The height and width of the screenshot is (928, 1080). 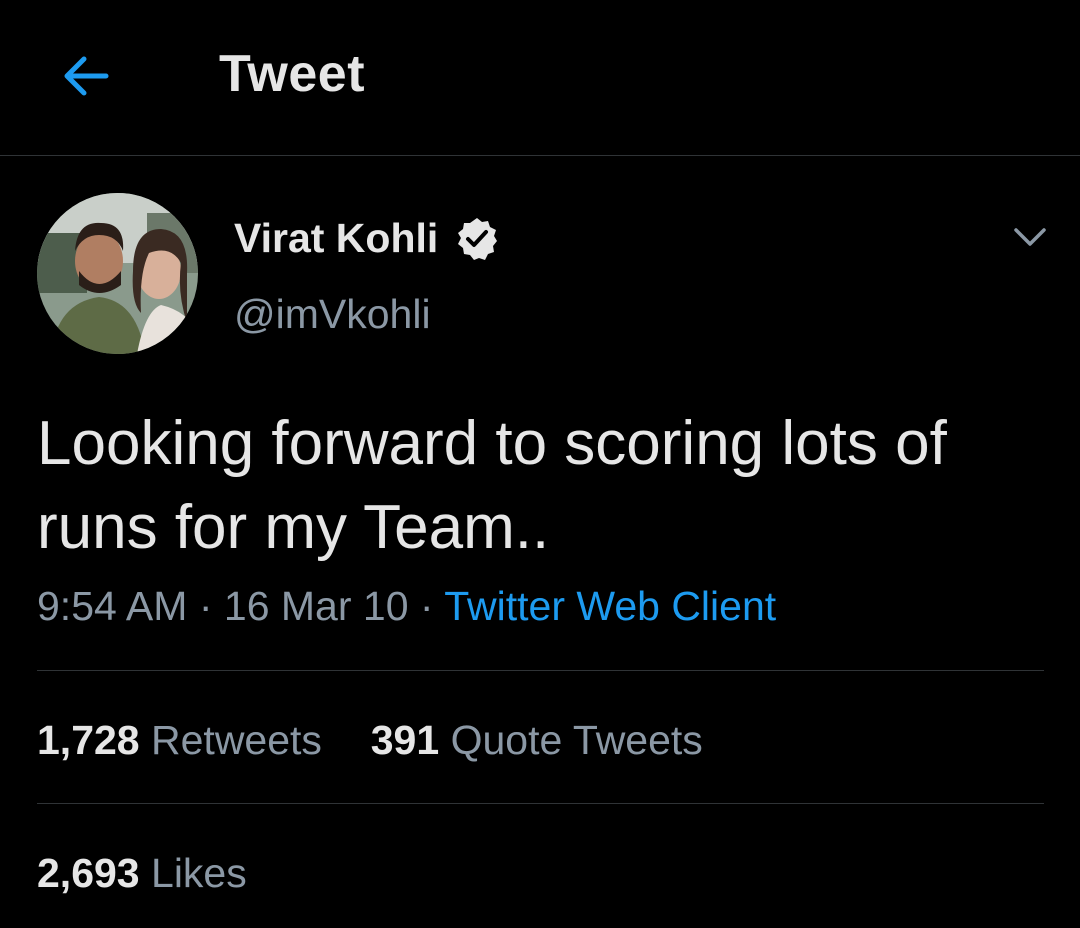 I want to click on chevron-down-icon, so click(x=1030, y=237).